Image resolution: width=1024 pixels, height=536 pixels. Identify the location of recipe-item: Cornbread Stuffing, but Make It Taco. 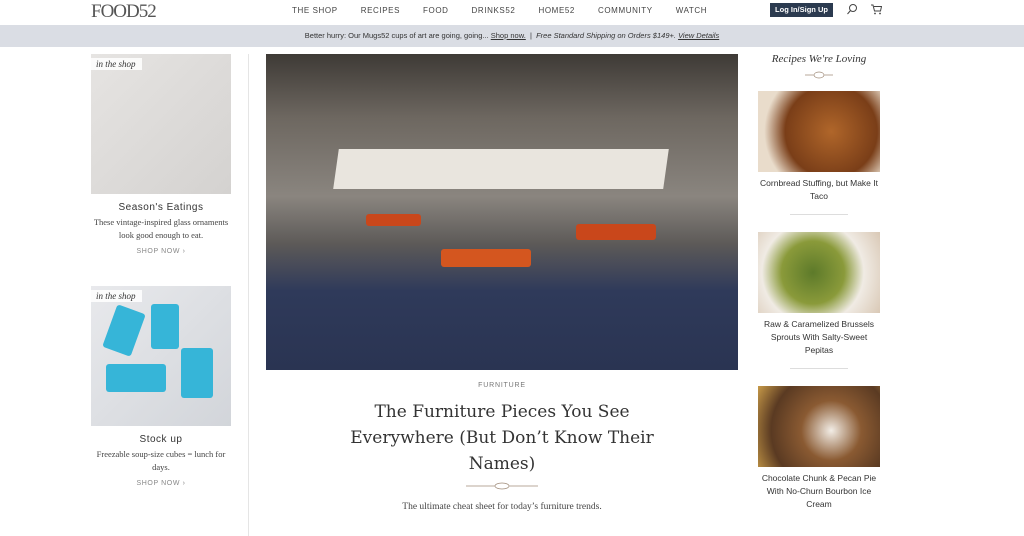
(819, 147).